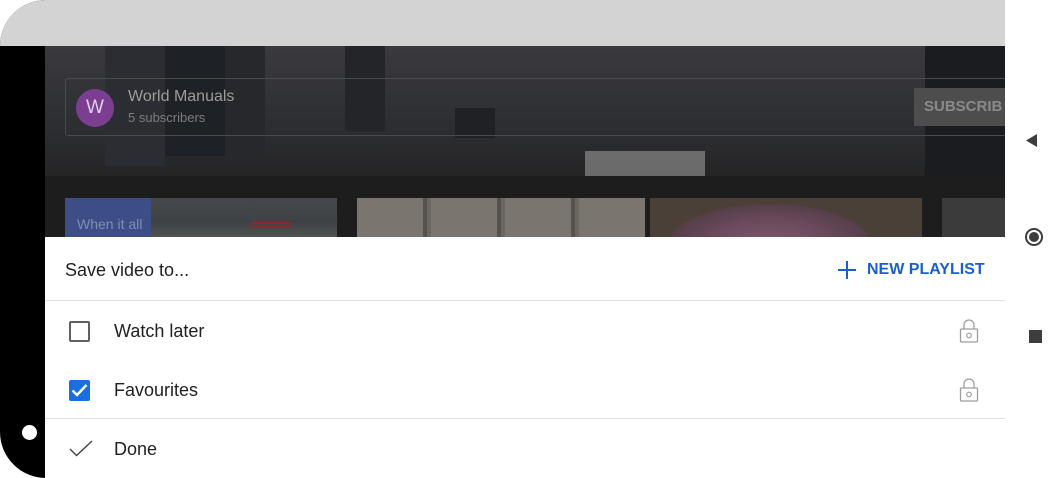  I want to click on done-label: Done, so click(136, 449).